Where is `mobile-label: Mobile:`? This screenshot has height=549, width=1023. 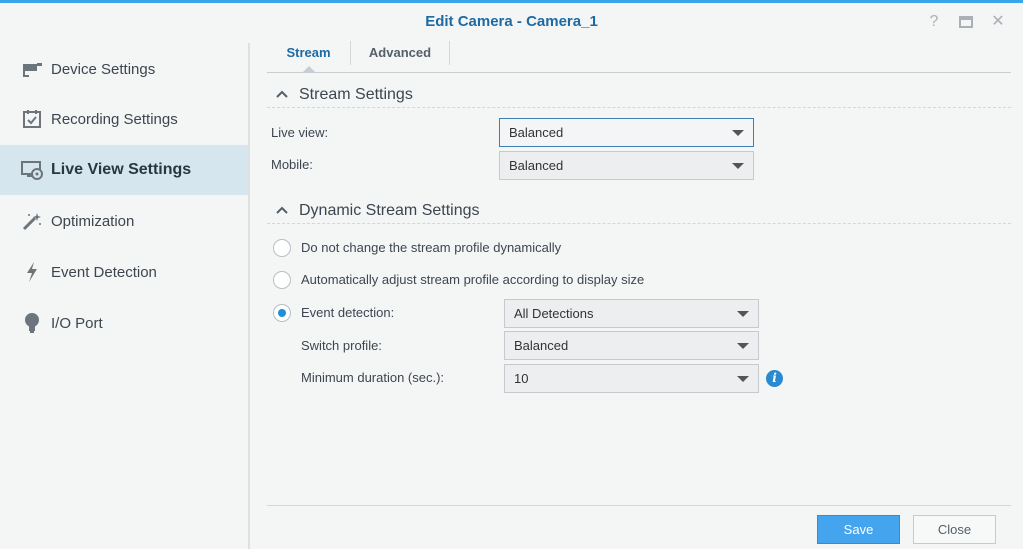
mobile-label: Mobile: is located at coordinates (292, 164).